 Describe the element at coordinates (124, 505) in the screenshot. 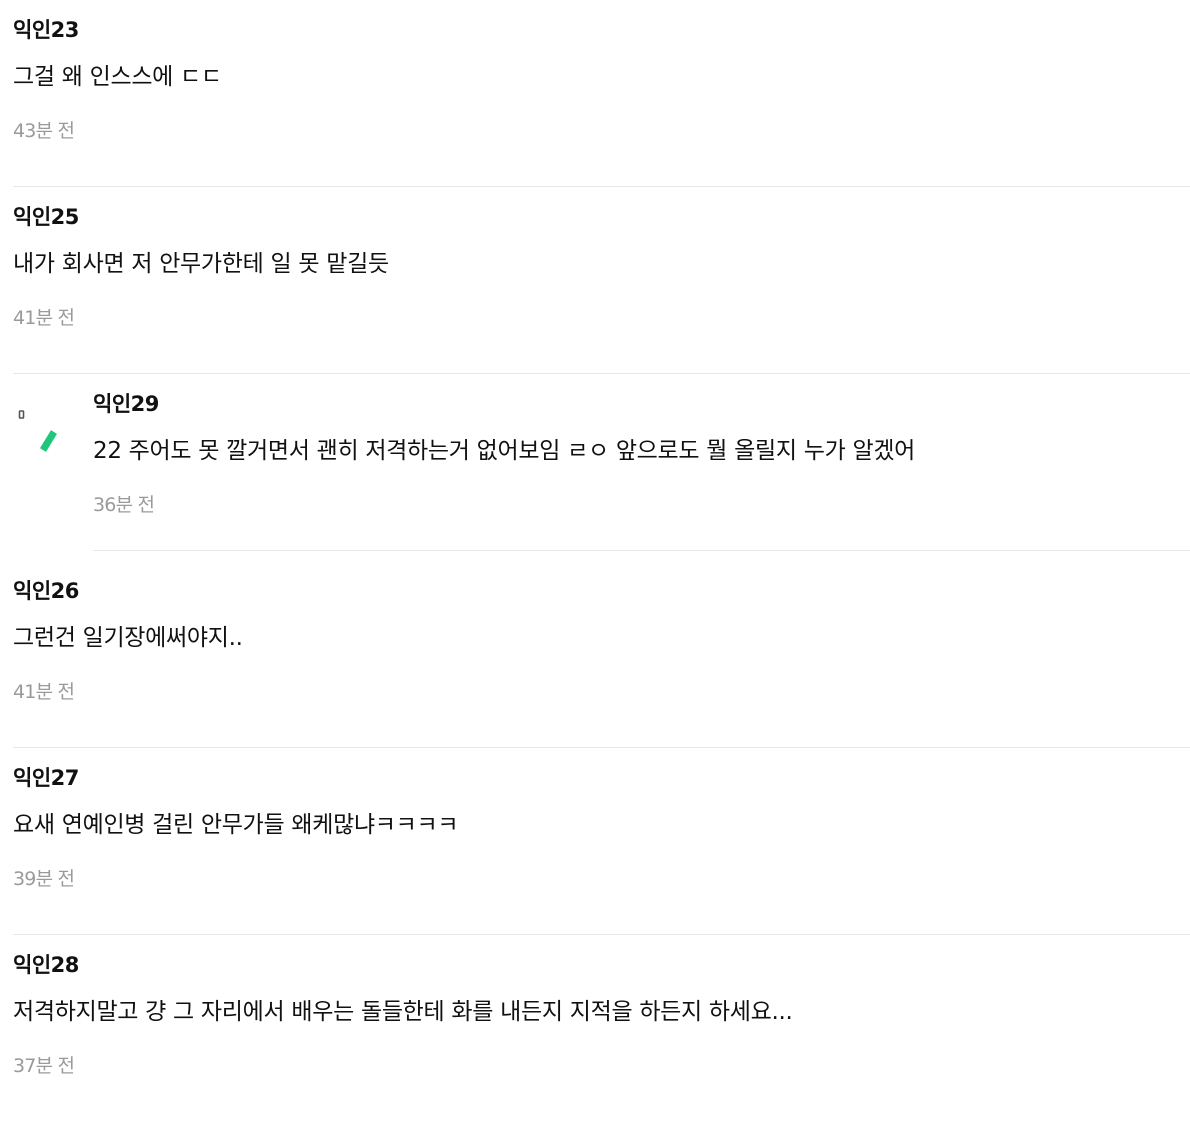

I see `comment-time: 36분 전` at that location.